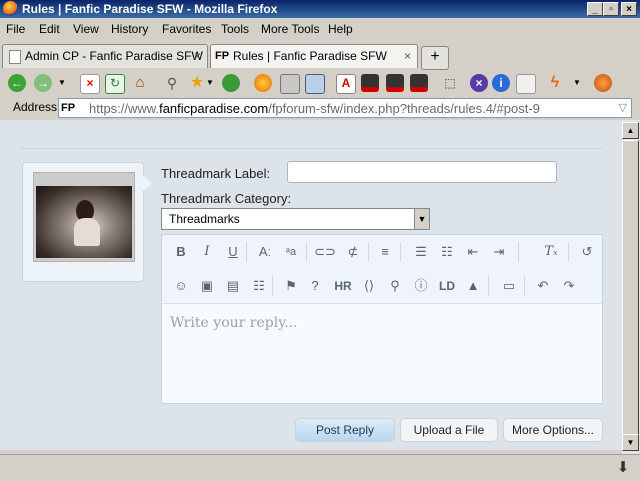 The image size is (640, 481). Describe the element at coordinates (395, 286) in the screenshot. I see `pin-icon: ⚲` at that location.